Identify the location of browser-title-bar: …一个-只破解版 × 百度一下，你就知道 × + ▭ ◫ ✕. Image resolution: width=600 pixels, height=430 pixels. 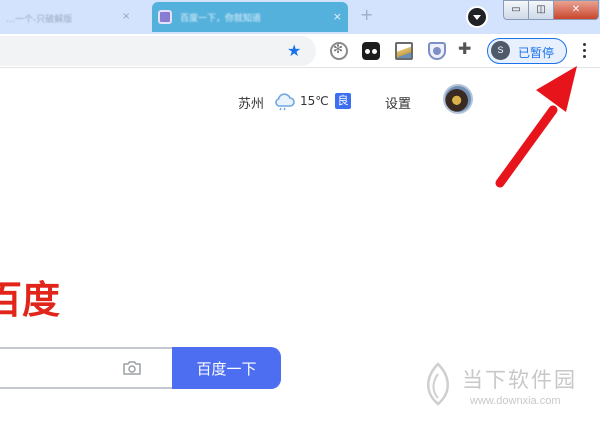
(300, 17).